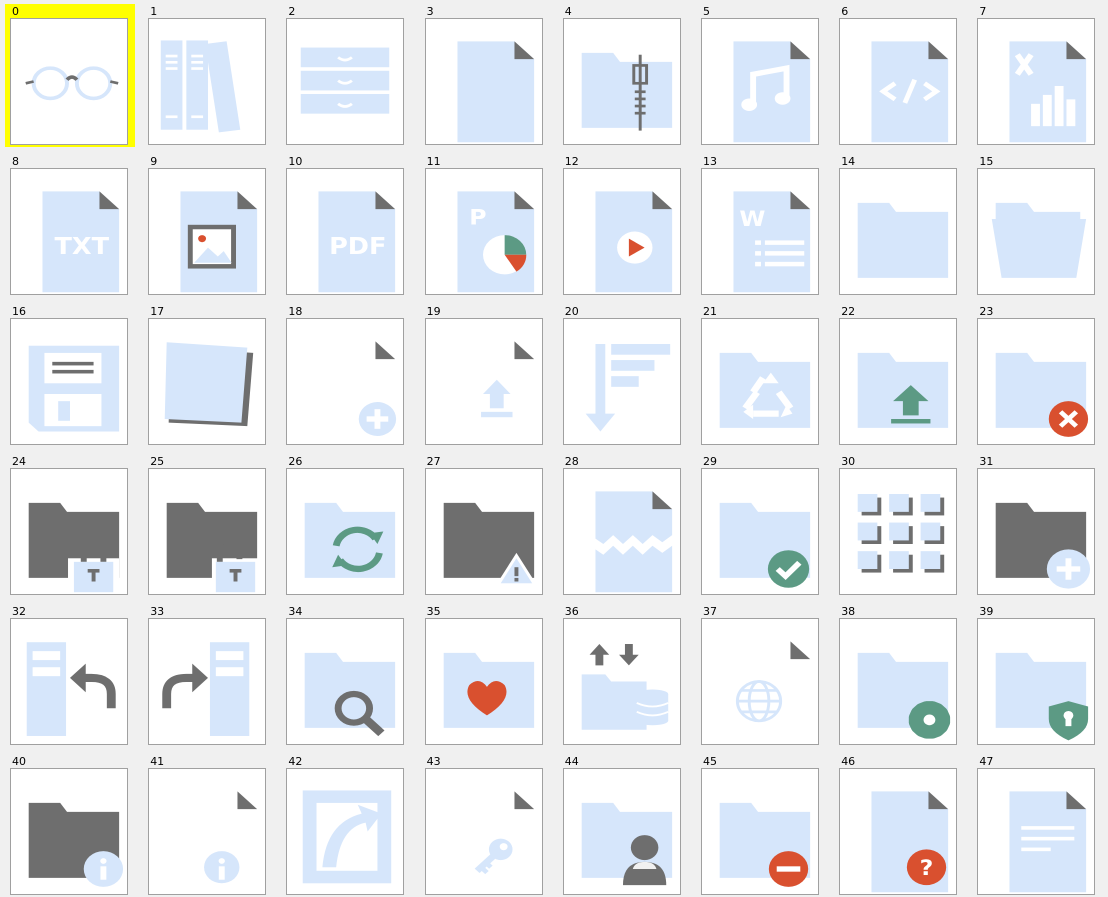  I want to click on icon-tile: 0, so click(70, 75).